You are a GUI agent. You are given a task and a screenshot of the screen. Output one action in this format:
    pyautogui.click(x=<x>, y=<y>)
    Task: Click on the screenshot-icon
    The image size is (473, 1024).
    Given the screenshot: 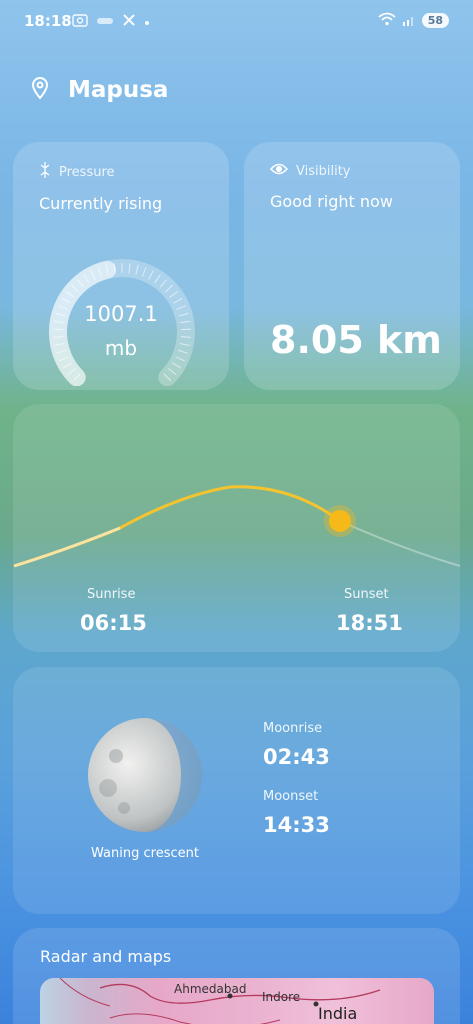 What is the action you would take?
    pyautogui.click(x=80, y=21)
    